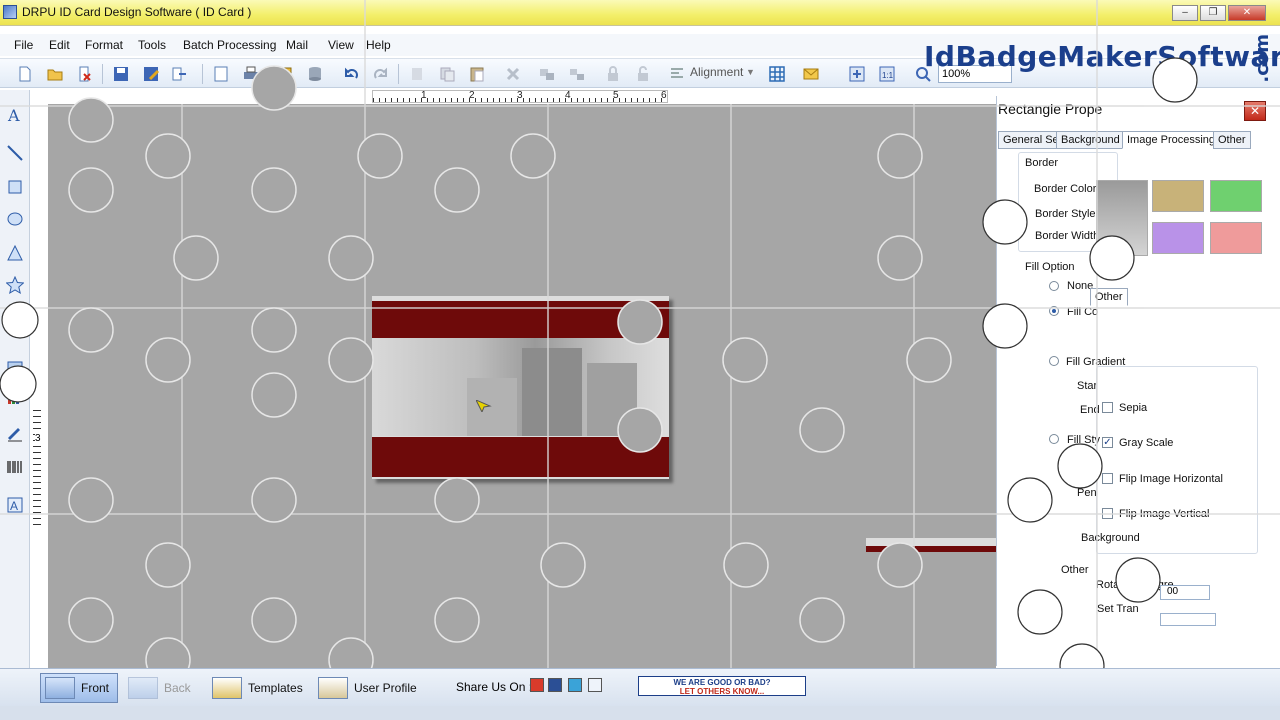  I want to click on back-card-icon, so click(143, 688).